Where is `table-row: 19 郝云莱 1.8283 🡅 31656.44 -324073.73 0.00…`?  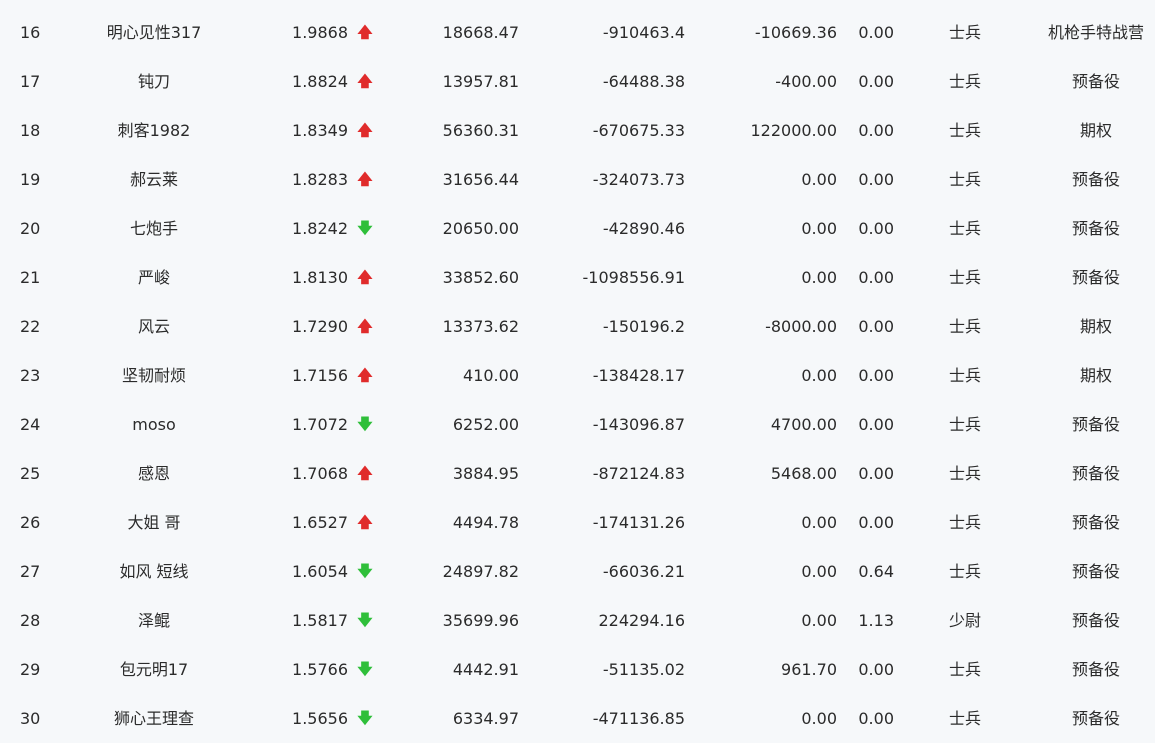
table-row: 19 郝云莱 1.8283 🡅 31656.44 -324073.73 0.00… is located at coordinates (577, 179).